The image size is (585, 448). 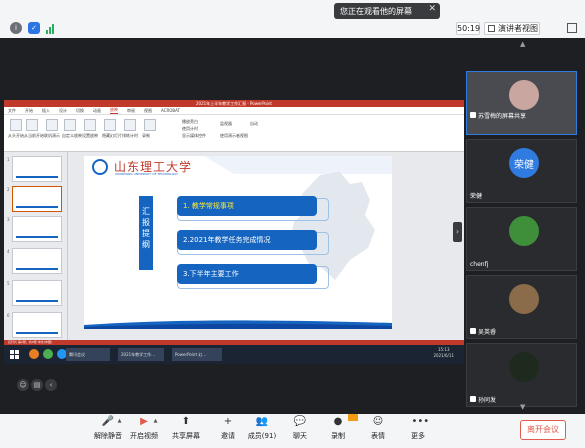 I want to click on shield-icon: ✓, so click(x=34, y=28).